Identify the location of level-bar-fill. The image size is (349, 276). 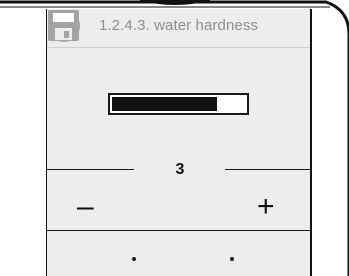
(164, 104).